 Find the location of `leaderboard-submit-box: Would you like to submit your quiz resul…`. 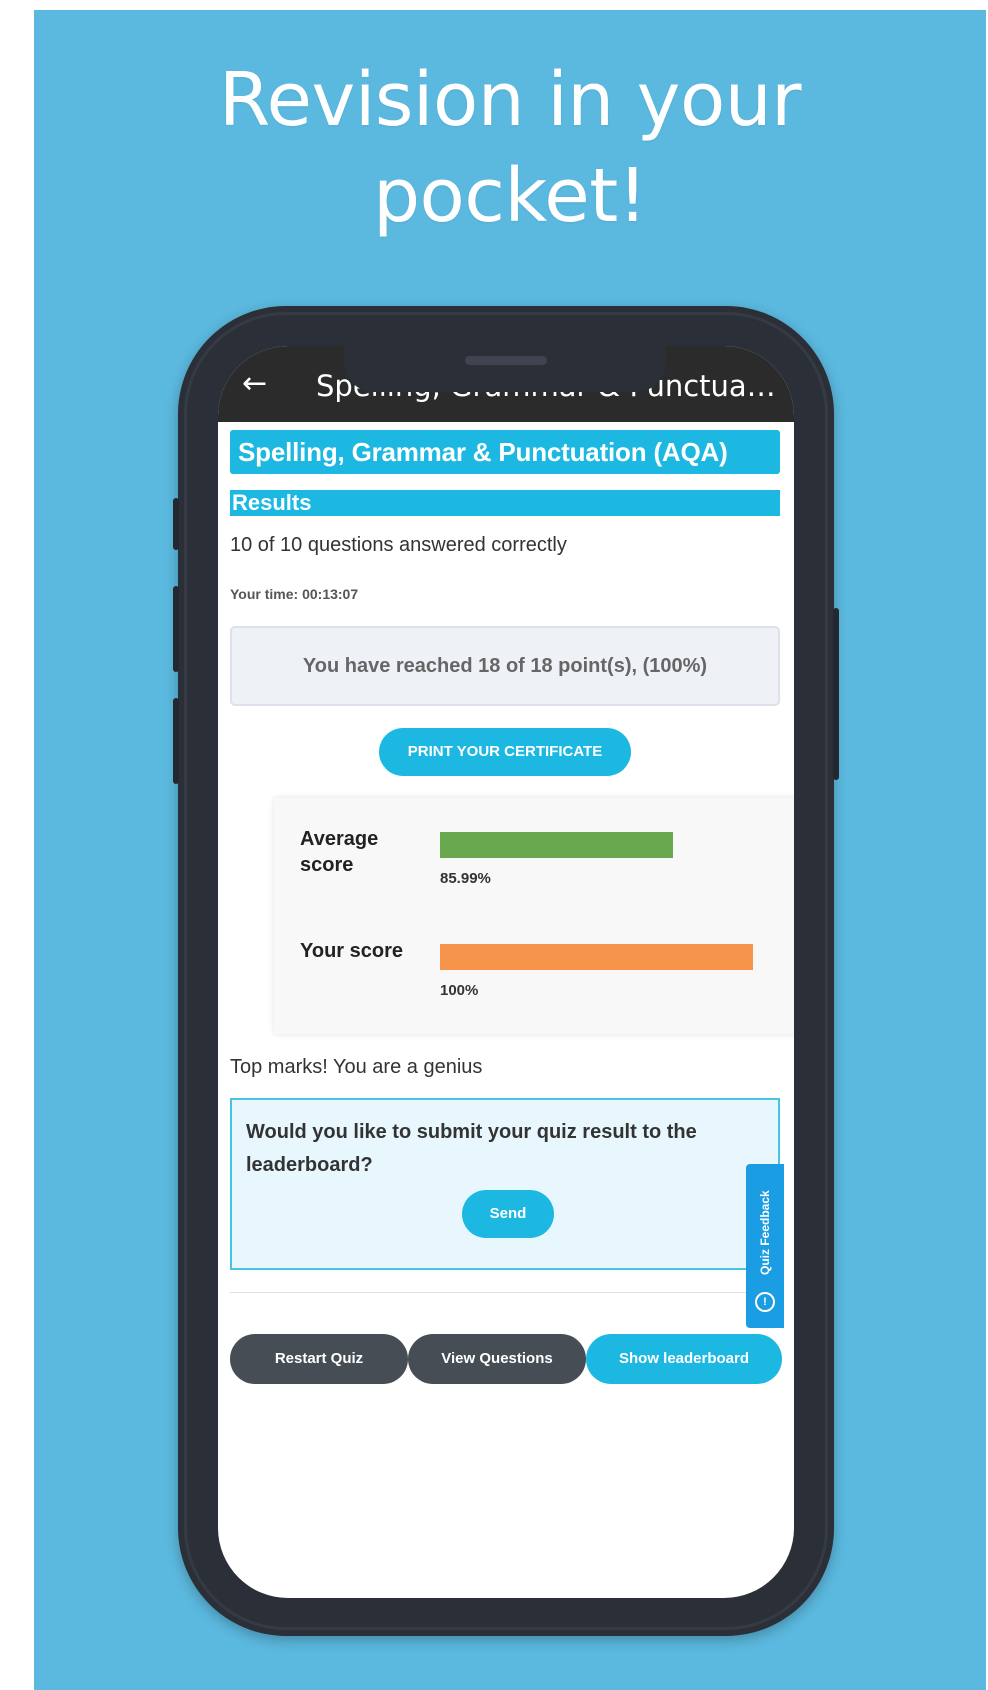

leaderboard-submit-box: Would you like to submit your quiz resul… is located at coordinates (505, 1184).